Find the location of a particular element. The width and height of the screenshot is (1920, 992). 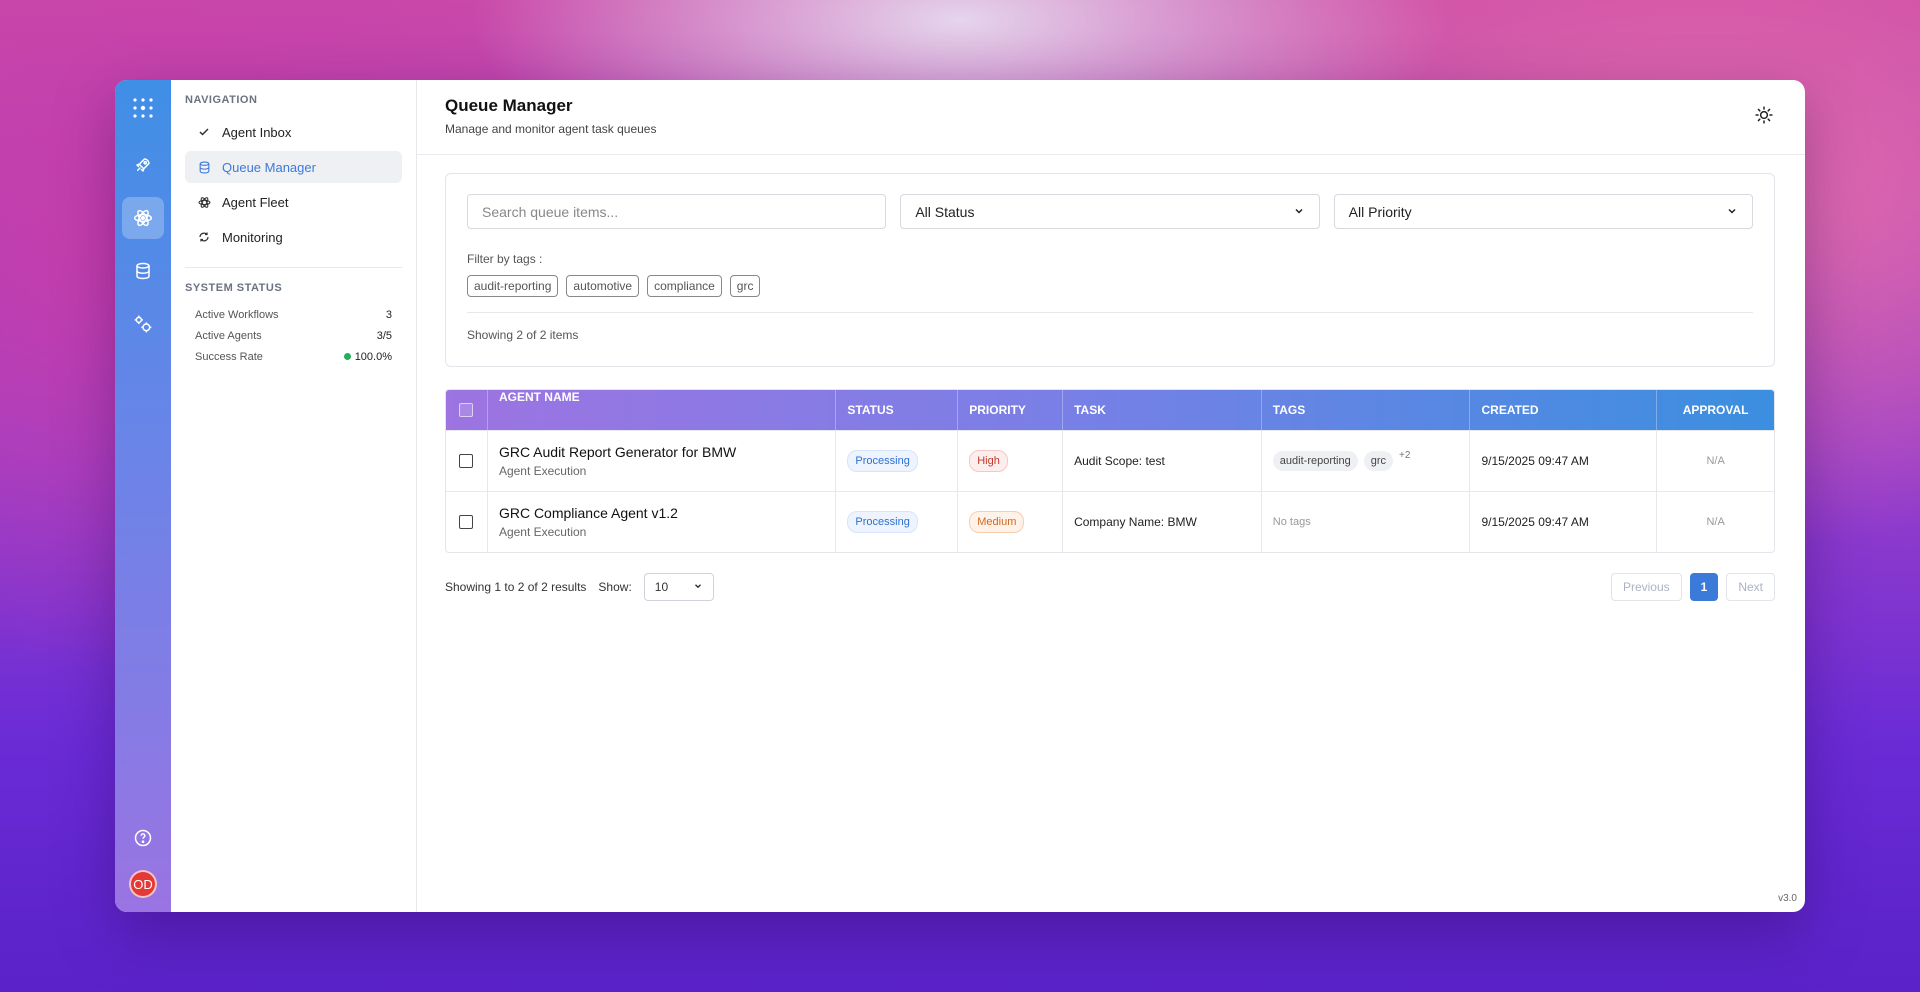

nav-item-label: Agent Inbox is located at coordinates (257, 132).